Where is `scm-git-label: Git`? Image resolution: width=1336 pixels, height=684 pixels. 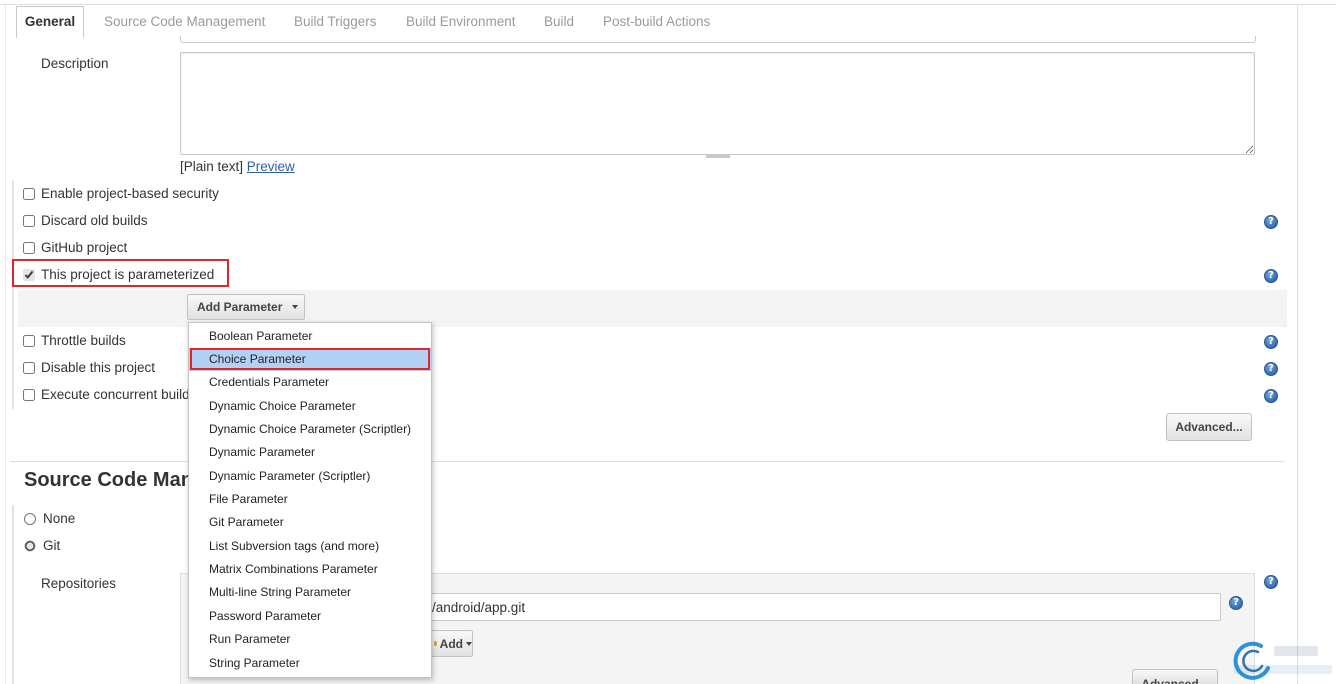
scm-git-label: Git is located at coordinates (51, 546).